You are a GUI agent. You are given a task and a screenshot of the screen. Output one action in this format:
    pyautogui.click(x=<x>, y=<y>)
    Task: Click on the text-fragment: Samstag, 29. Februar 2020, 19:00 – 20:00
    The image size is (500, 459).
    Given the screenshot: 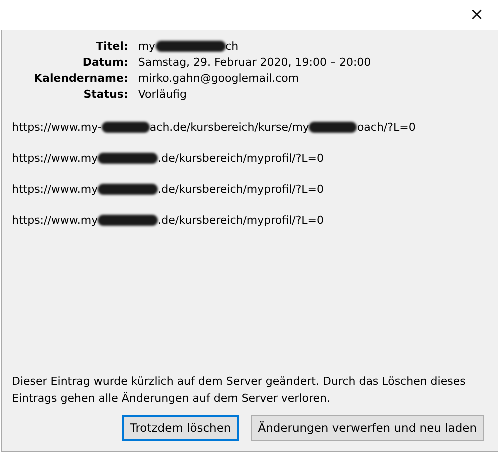 What is the action you would take?
    pyautogui.click(x=255, y=62)
    